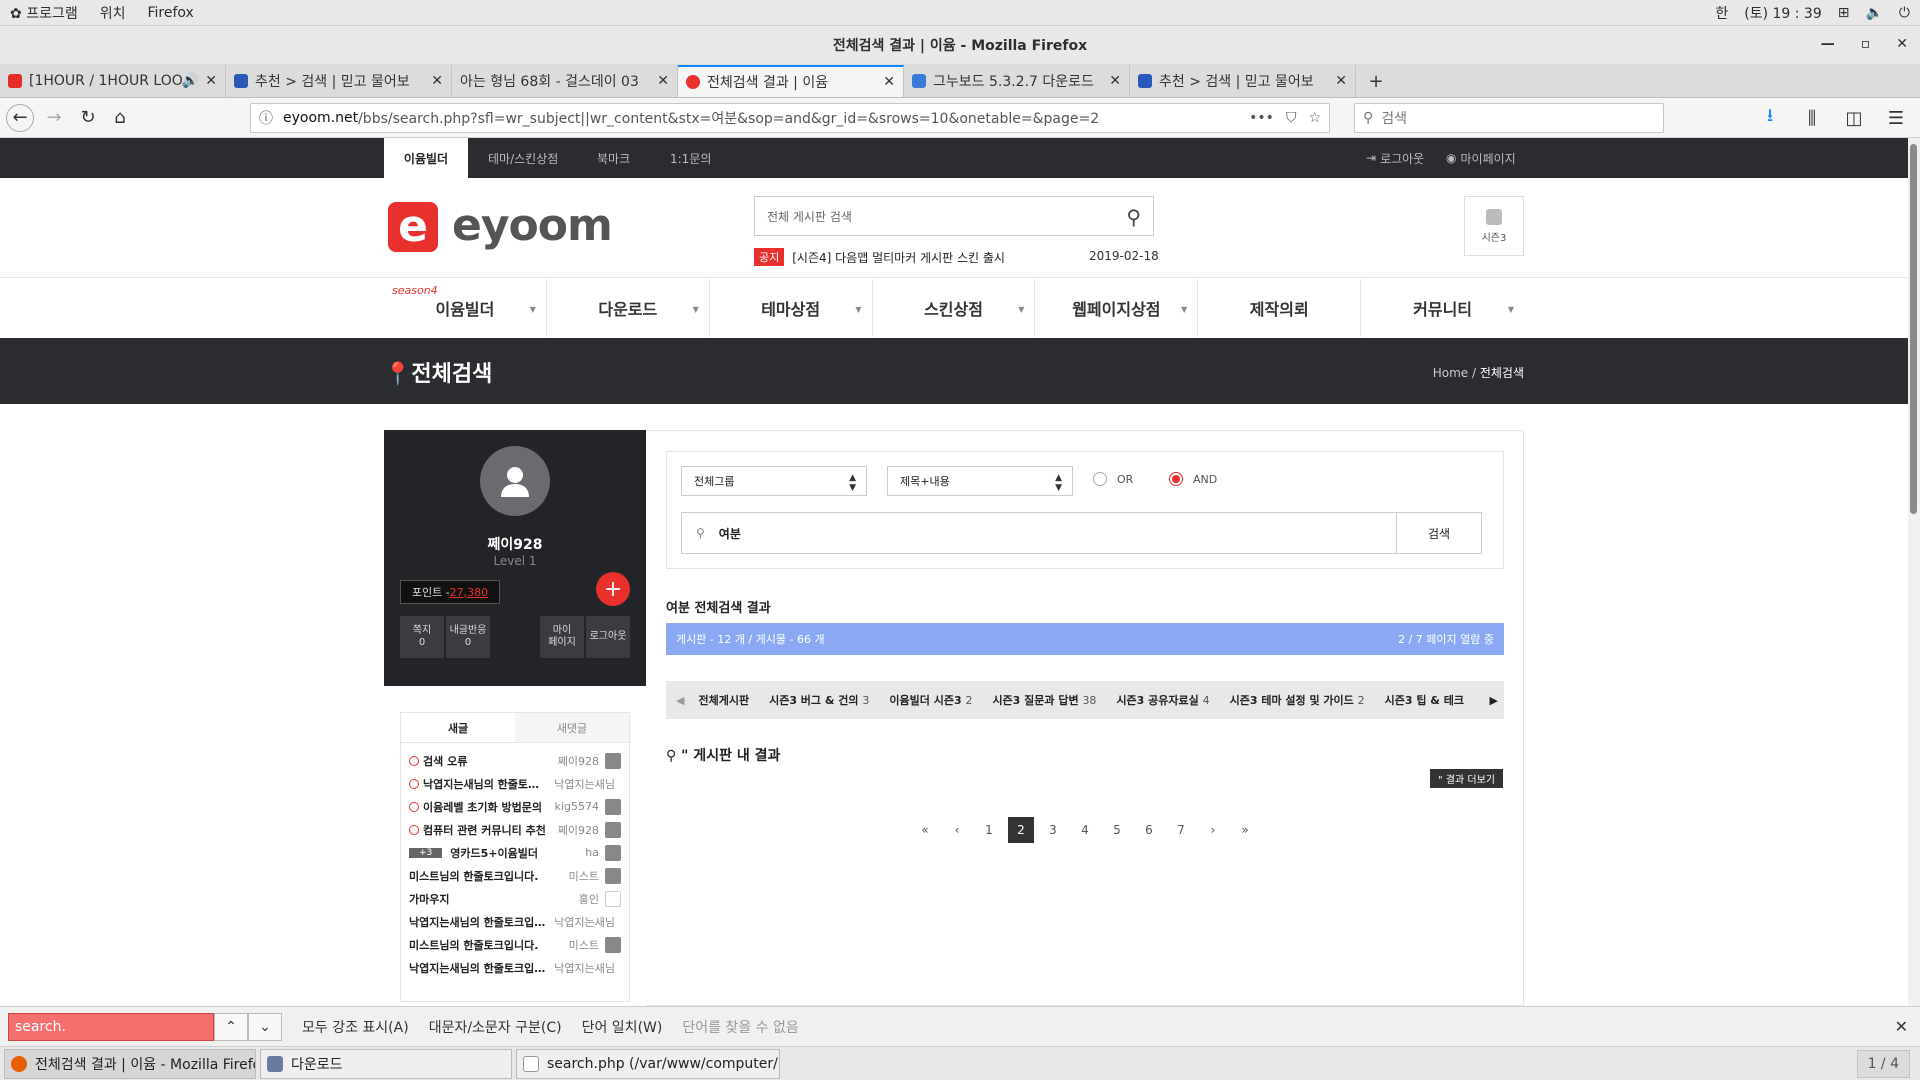 Image resolution: width=1920 pixels, height=1080 pixels. I want to click on eyoom-logo-icon: e, so click(413, 227).